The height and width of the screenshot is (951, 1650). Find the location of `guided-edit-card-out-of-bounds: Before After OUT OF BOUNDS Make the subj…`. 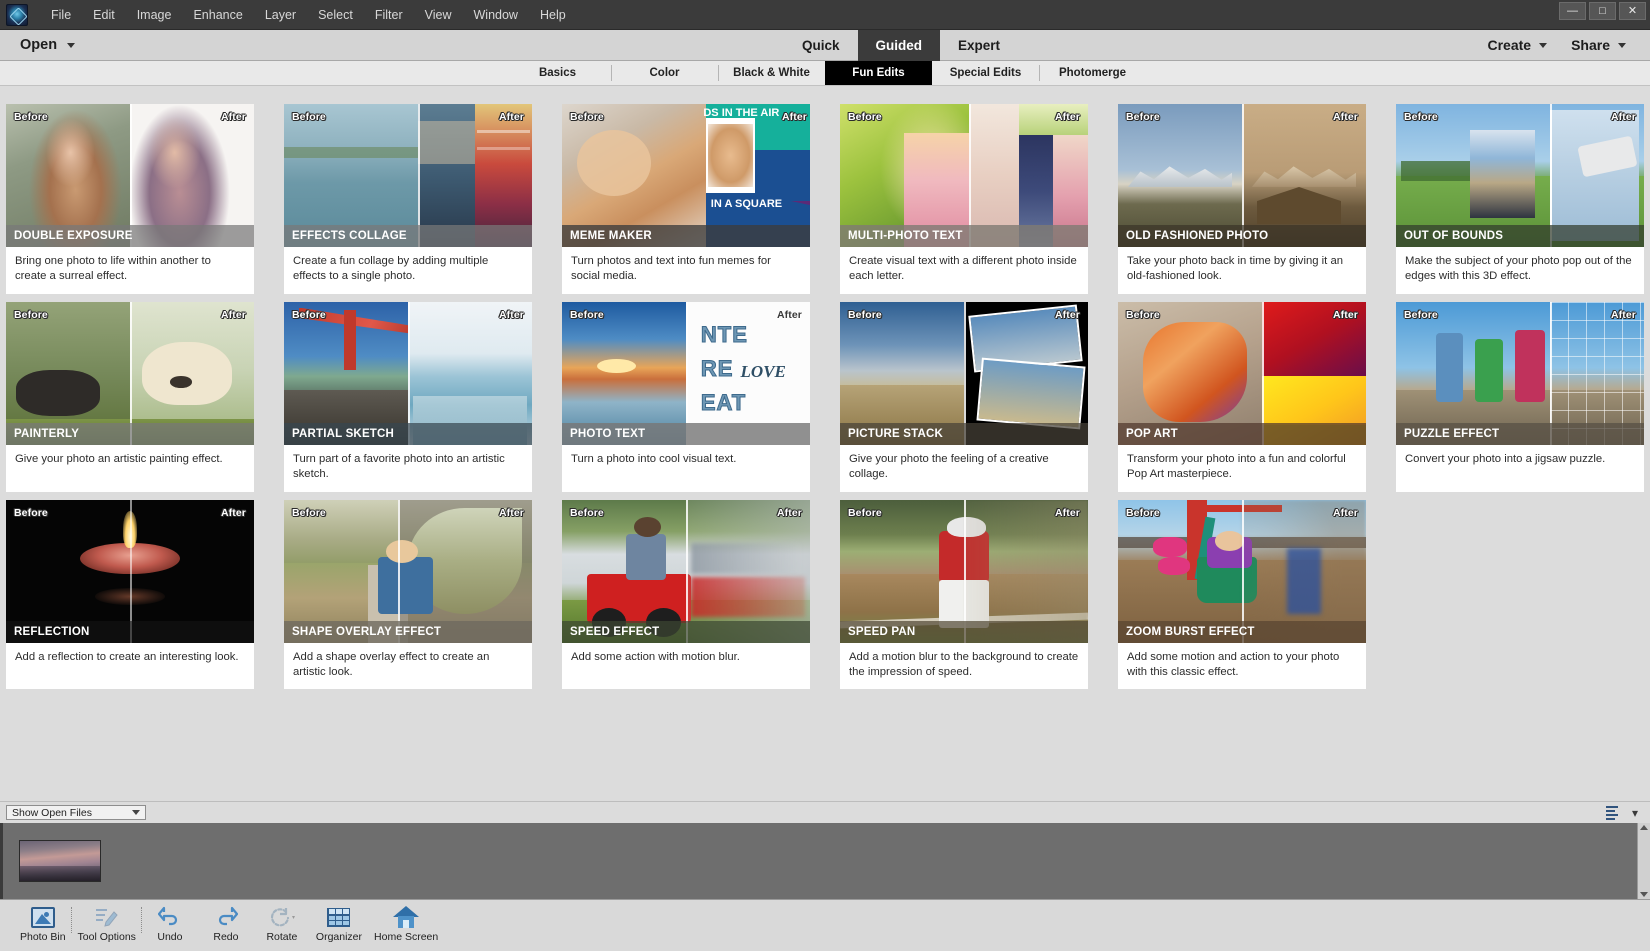

guided-edit-card-out-of-bounds: Before After OUT OF BOUNDS Make the subj… is located at coordinates (1520, 199).